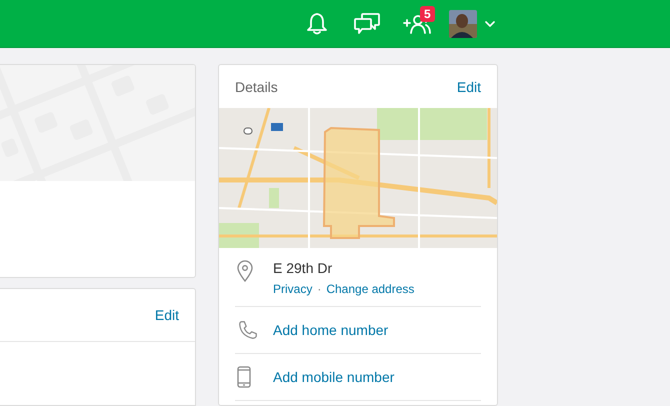  I want to click on privacy-link: Privacy, so click(292, 289).